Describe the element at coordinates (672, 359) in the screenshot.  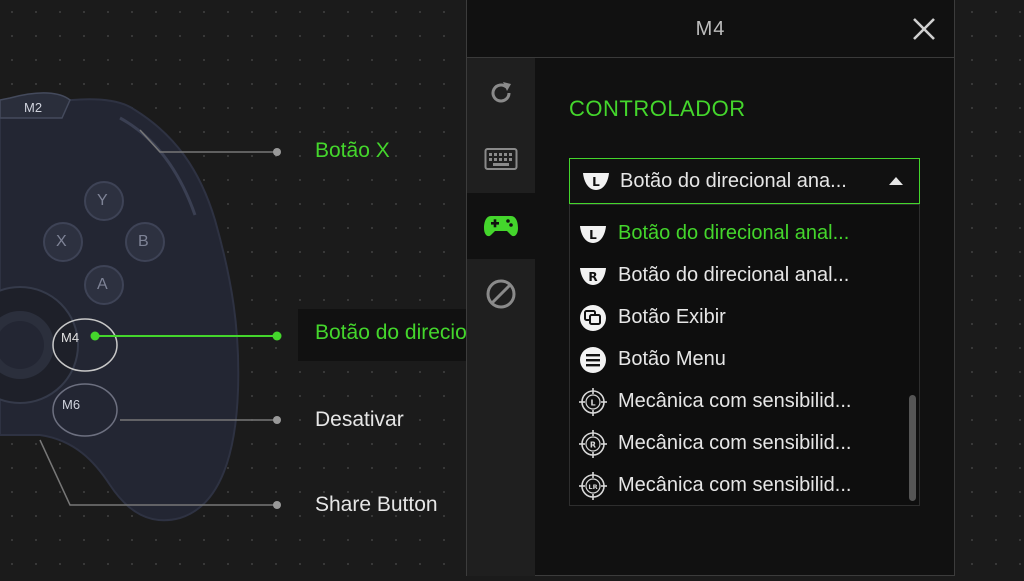
I see `option-label: Botão Menu` at that location.